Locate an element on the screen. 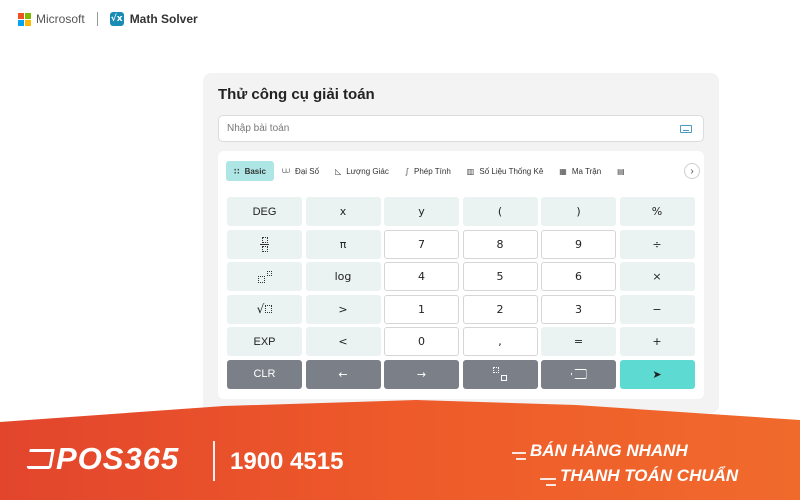 This screenshot has height=500, width=800. backspace-icon is located at coordinates (578, 374).